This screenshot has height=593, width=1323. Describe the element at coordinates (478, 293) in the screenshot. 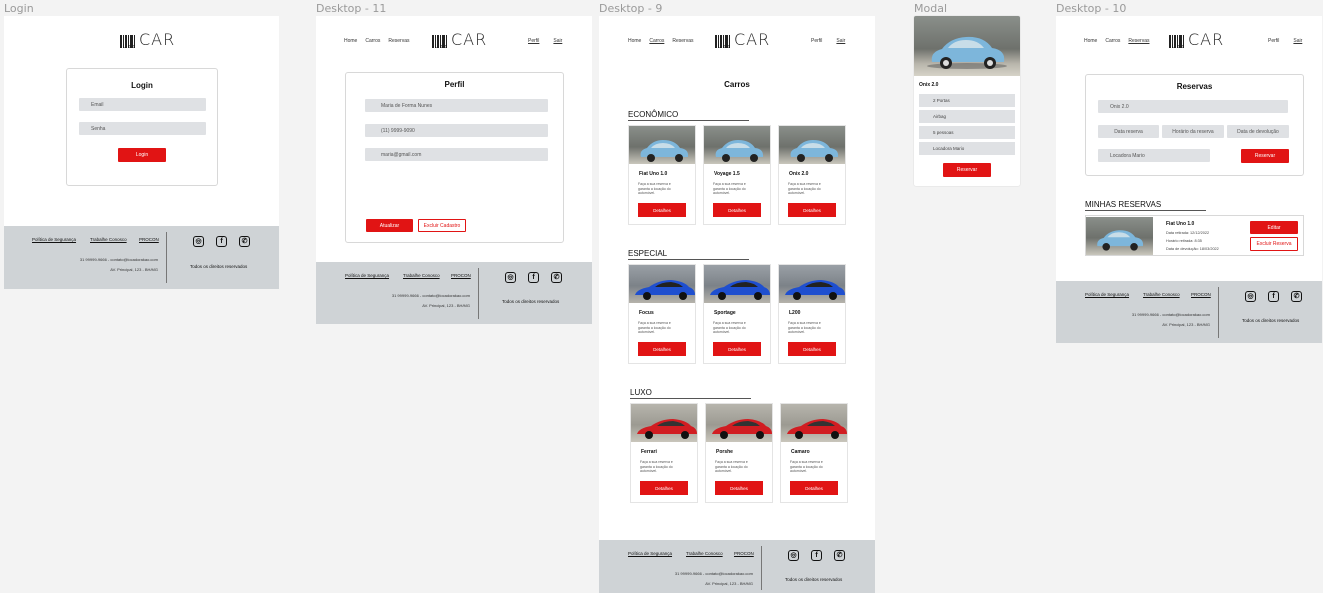

I see `footer-divider` at that location.